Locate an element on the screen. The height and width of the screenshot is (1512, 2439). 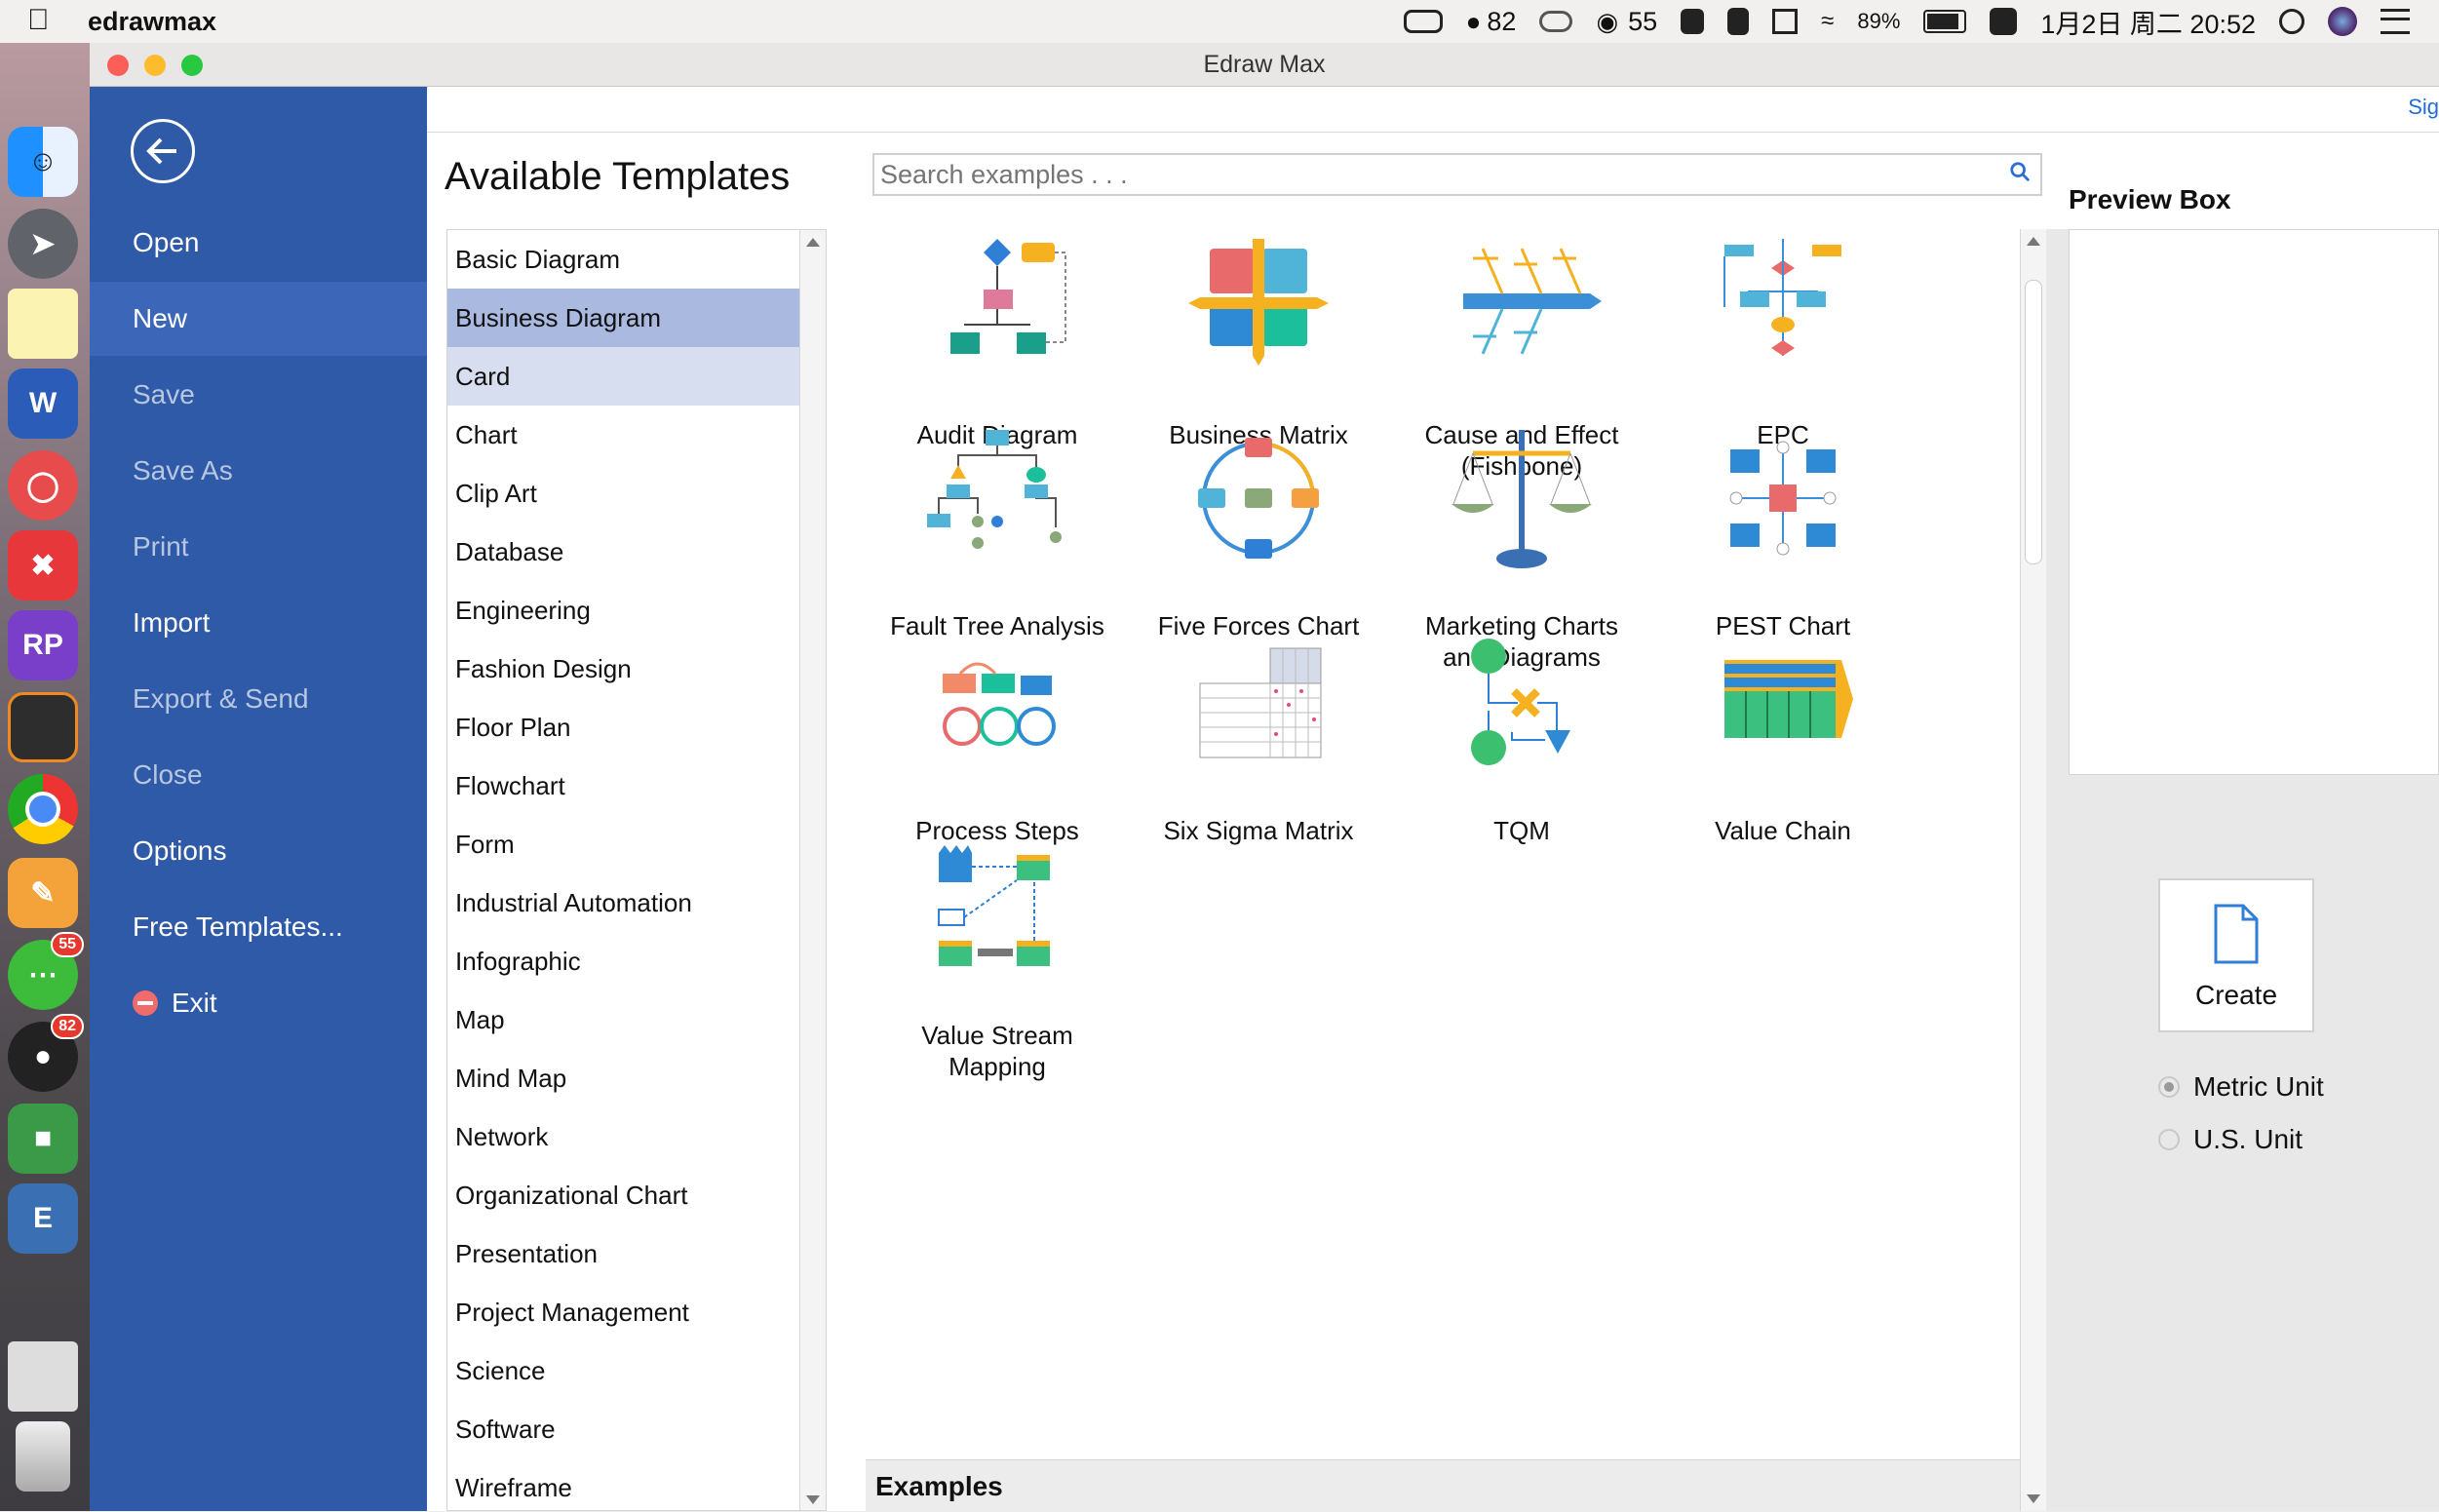
template-six-sigma-matrix: Six Sigma Matrix is located at coordinates (1259, 725).